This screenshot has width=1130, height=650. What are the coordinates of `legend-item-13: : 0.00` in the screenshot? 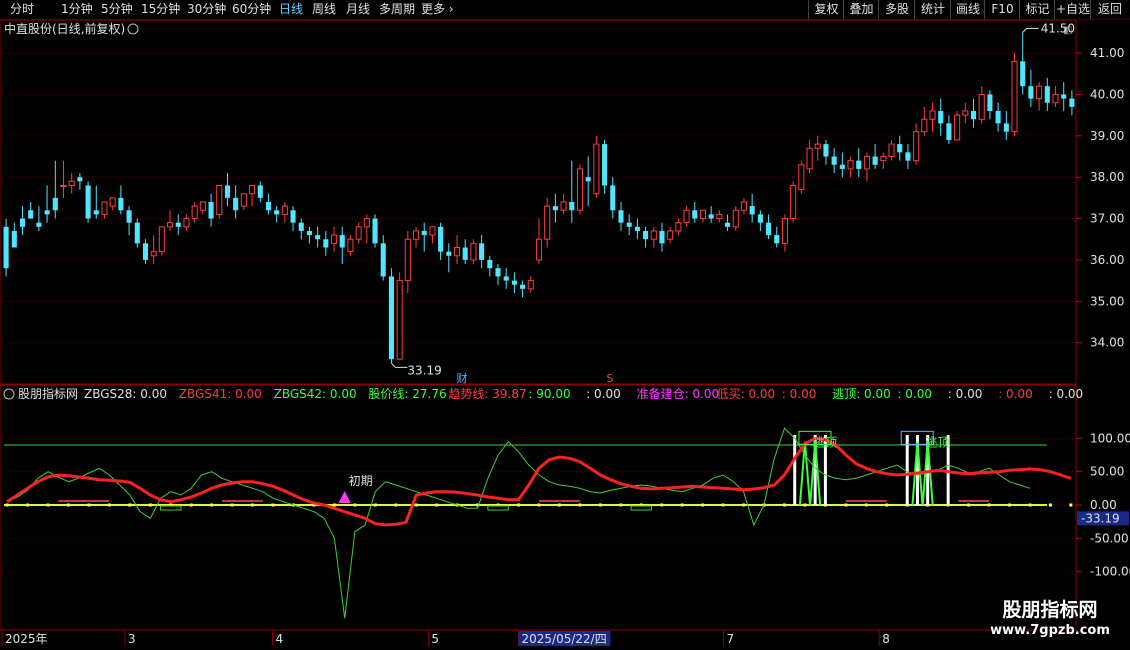 It's located at (1015, 394).